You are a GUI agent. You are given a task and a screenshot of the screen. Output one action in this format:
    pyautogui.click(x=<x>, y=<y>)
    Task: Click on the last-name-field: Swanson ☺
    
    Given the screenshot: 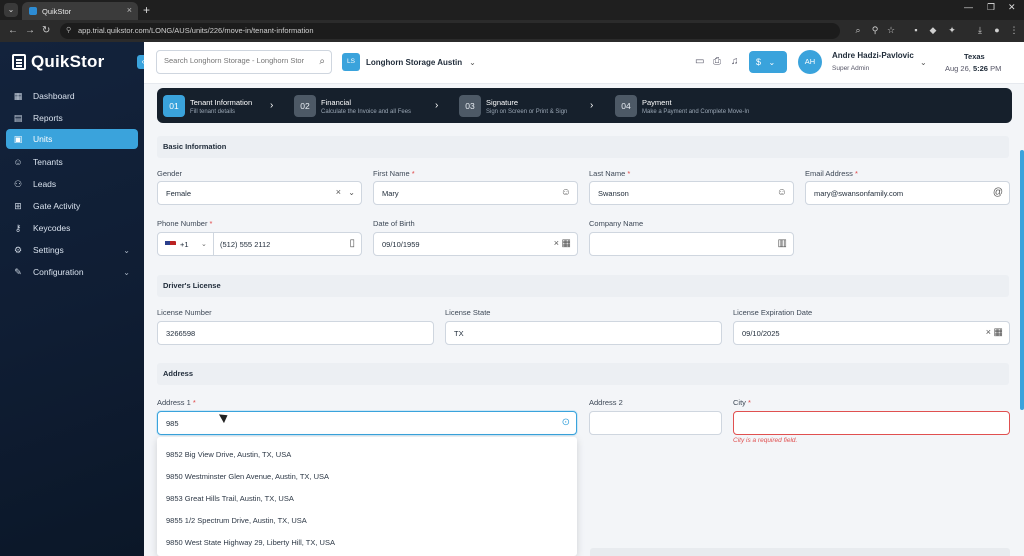 What is the action you would take?
    pyautogui.click(x=691, y=193)
    